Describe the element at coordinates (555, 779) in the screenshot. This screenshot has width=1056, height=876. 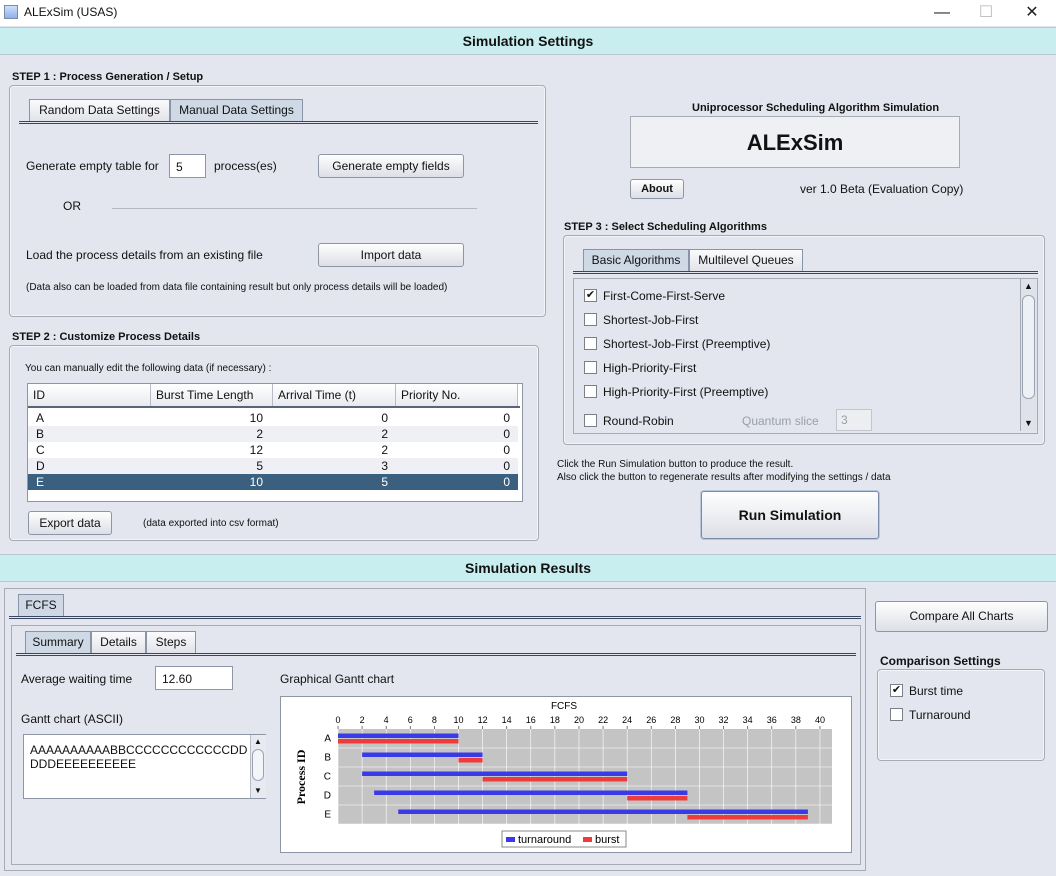
I see `bar-burst-C` at that location.